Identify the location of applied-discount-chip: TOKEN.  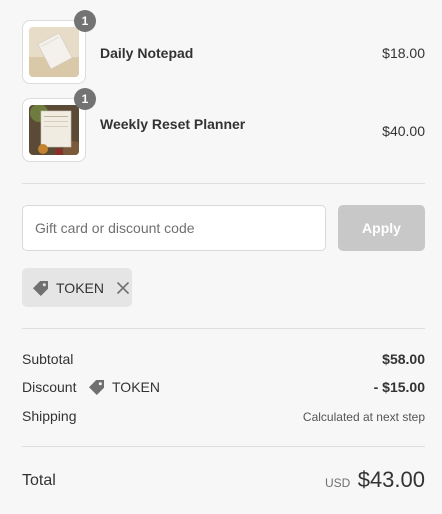
(77, 287).